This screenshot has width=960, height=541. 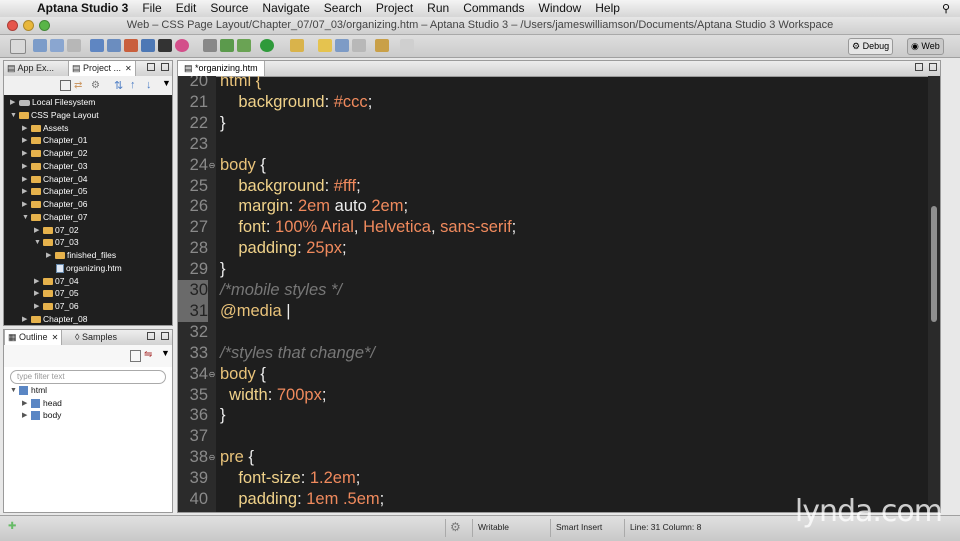 I want to click on terminal-icon, so click(x=148, y=45).